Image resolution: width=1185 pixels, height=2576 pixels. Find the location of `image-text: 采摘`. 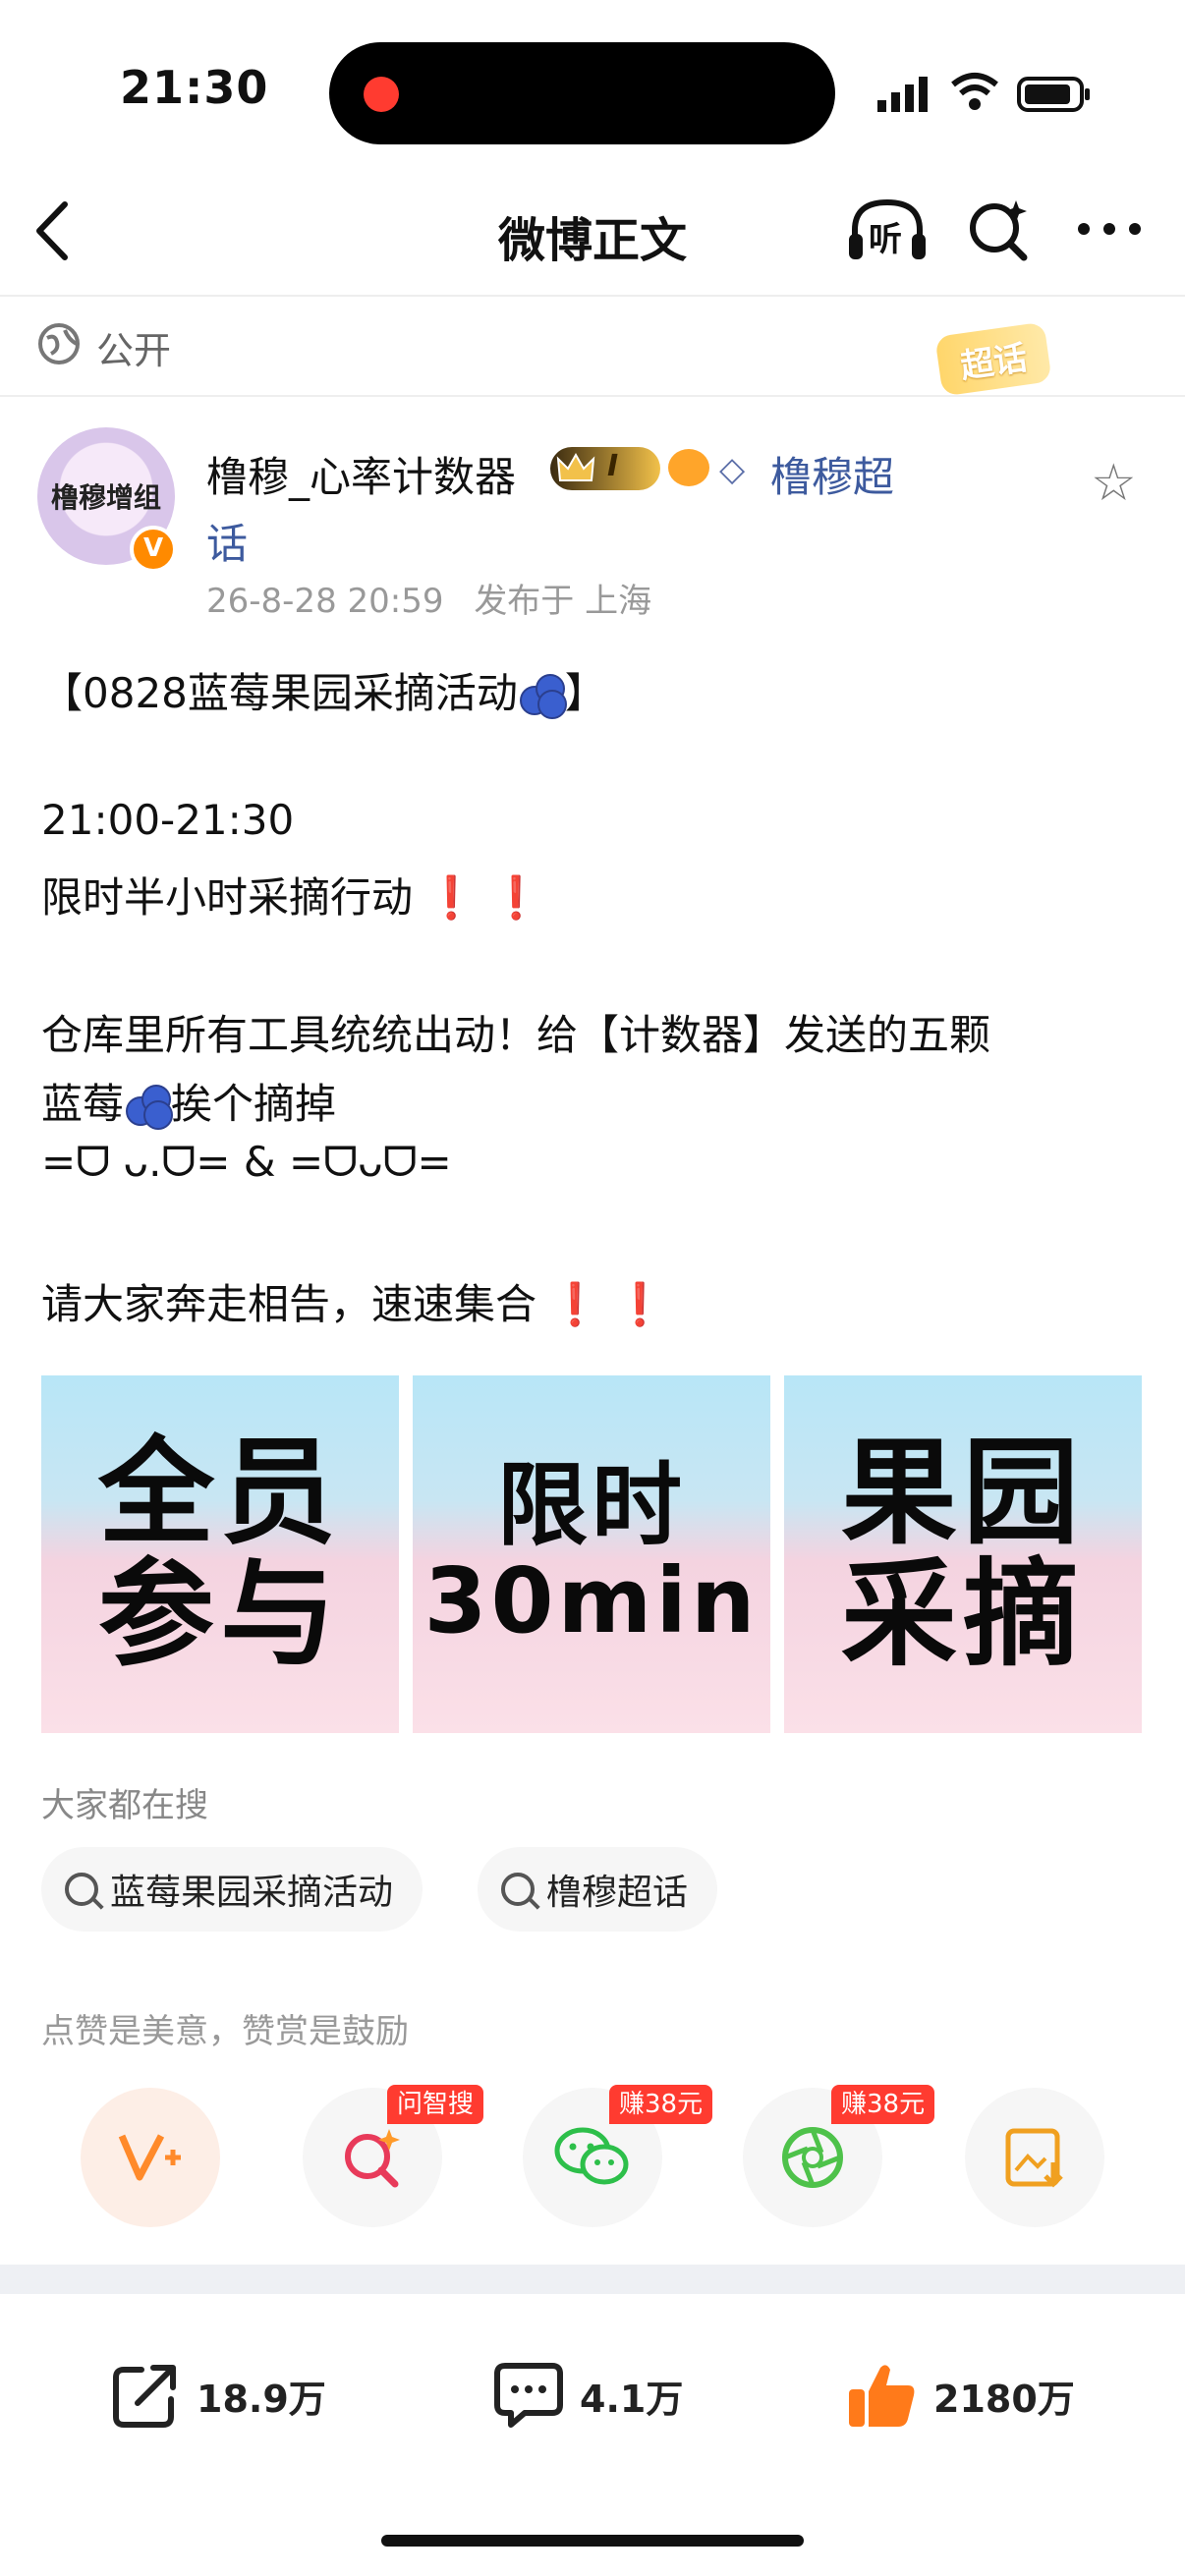

image-text: 采摘 is located at coordinates (963, 1614).